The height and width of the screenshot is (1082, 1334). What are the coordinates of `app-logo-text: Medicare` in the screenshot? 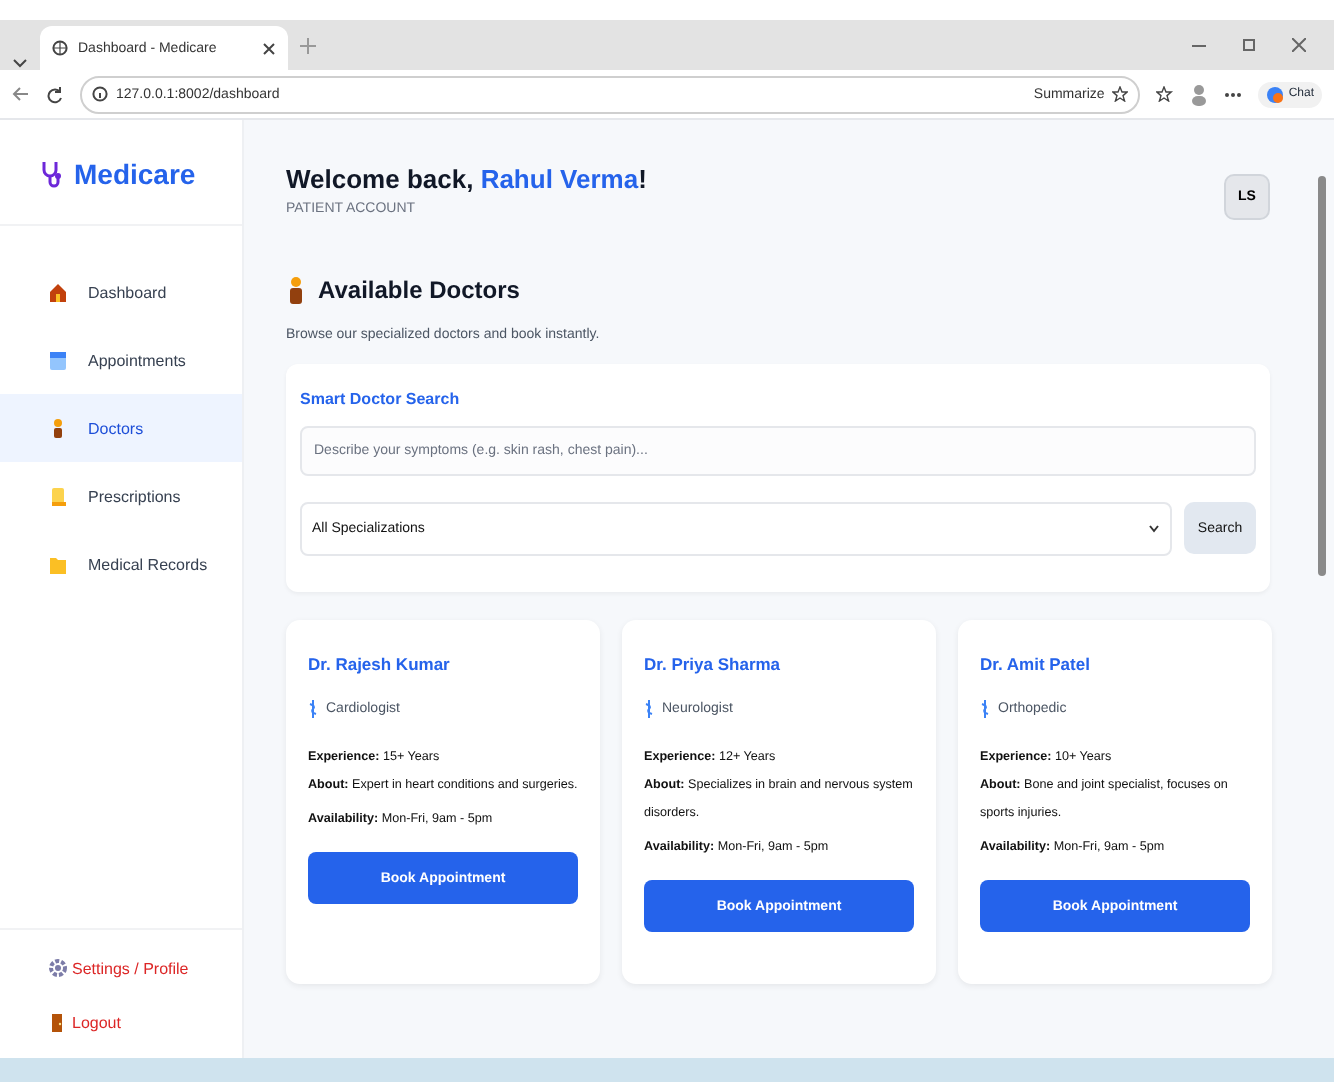 It's located at (135, 174).